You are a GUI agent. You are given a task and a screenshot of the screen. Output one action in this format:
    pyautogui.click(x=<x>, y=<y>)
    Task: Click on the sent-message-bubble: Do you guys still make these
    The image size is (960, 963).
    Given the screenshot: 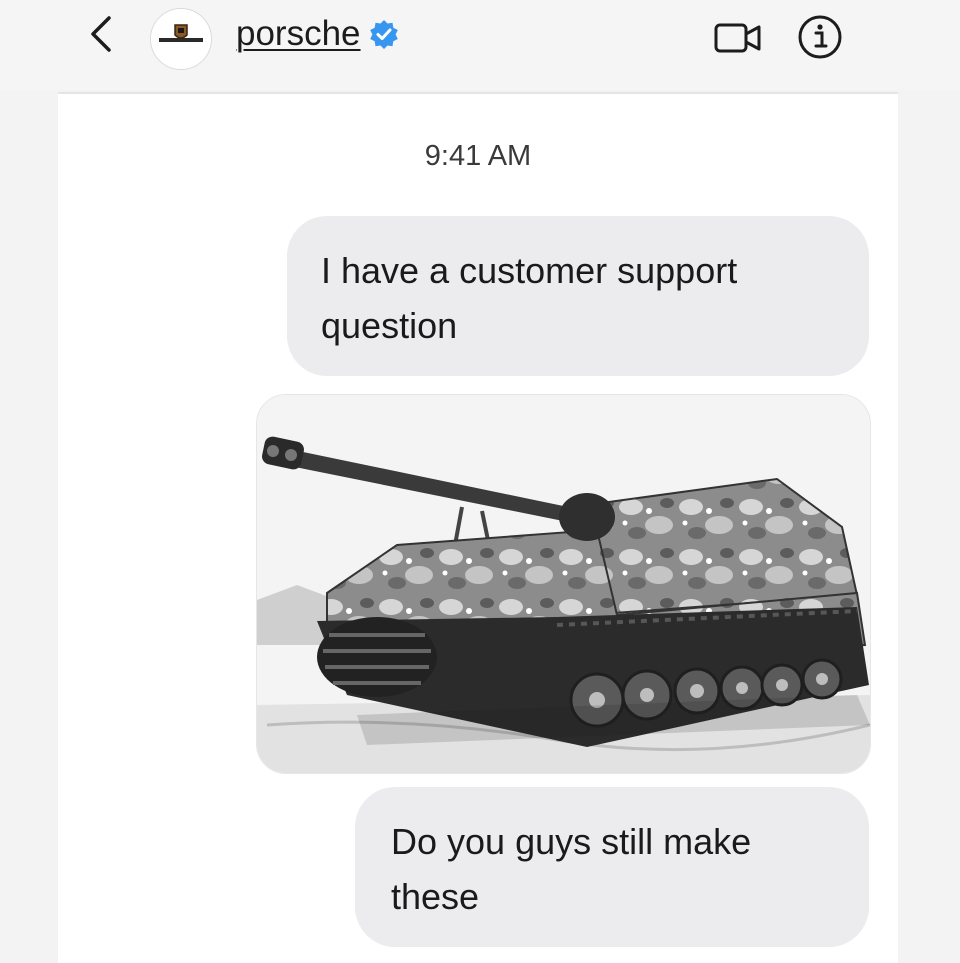 What is the action you would take?
    pyautogui.click(x=612, y=867)
    